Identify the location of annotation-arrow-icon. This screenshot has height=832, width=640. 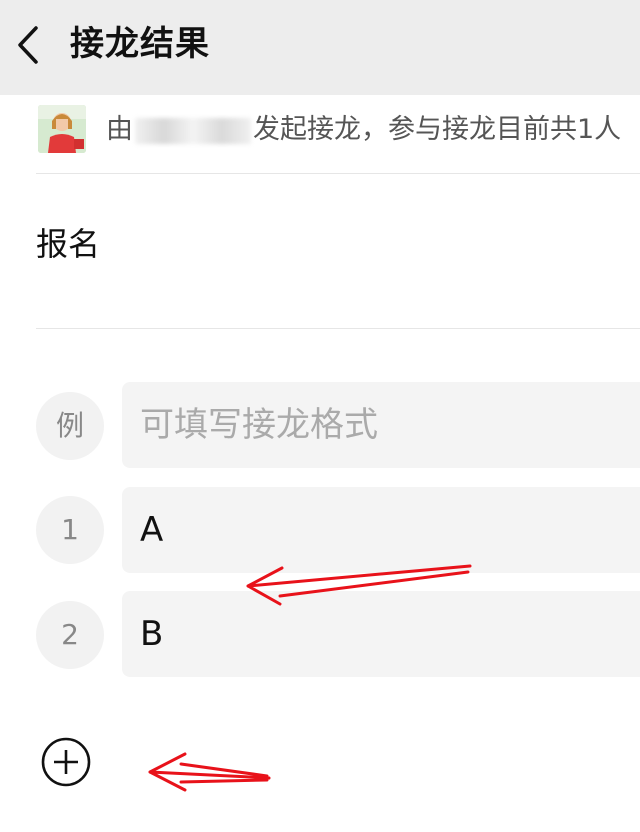
(209, 772).